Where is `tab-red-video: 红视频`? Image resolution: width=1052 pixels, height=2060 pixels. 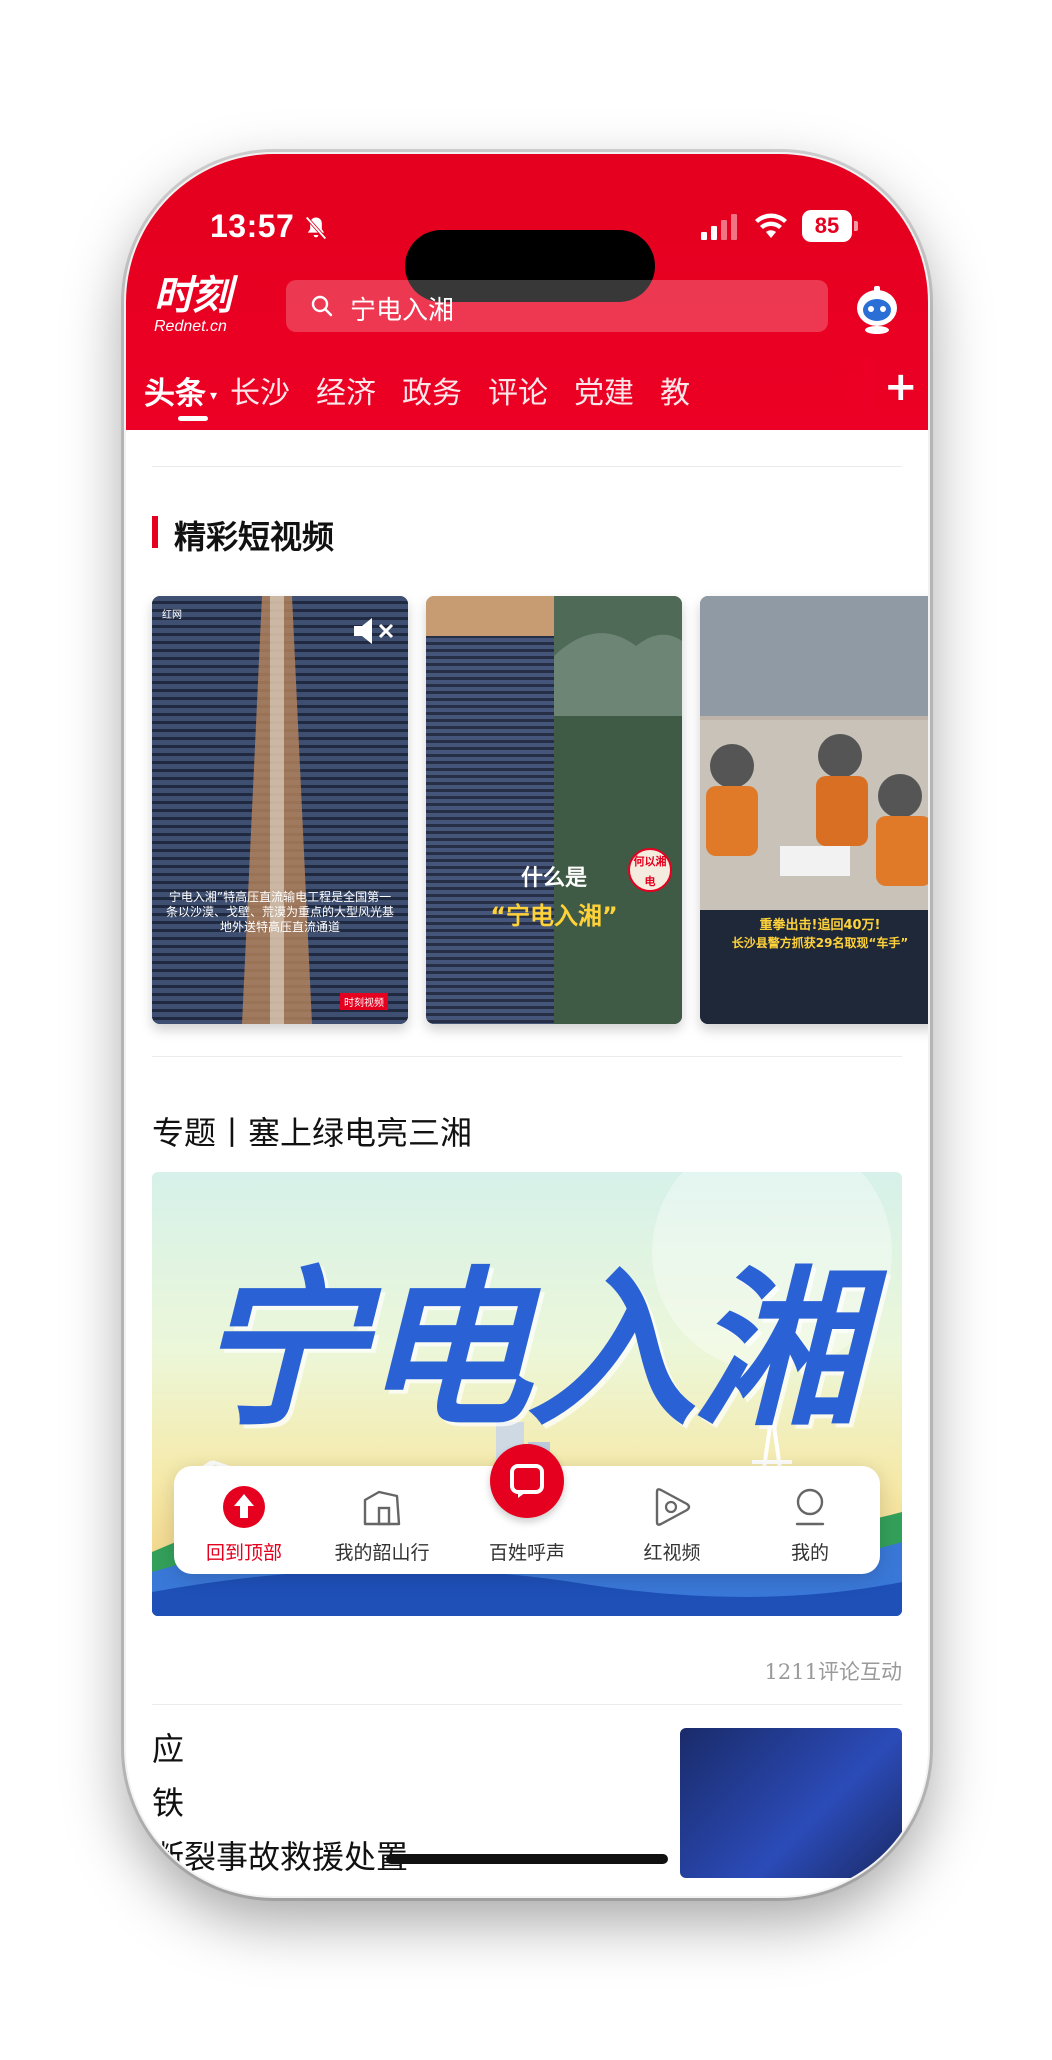 tab-red-video: 红视频 is located at coordinates (672, 1520).